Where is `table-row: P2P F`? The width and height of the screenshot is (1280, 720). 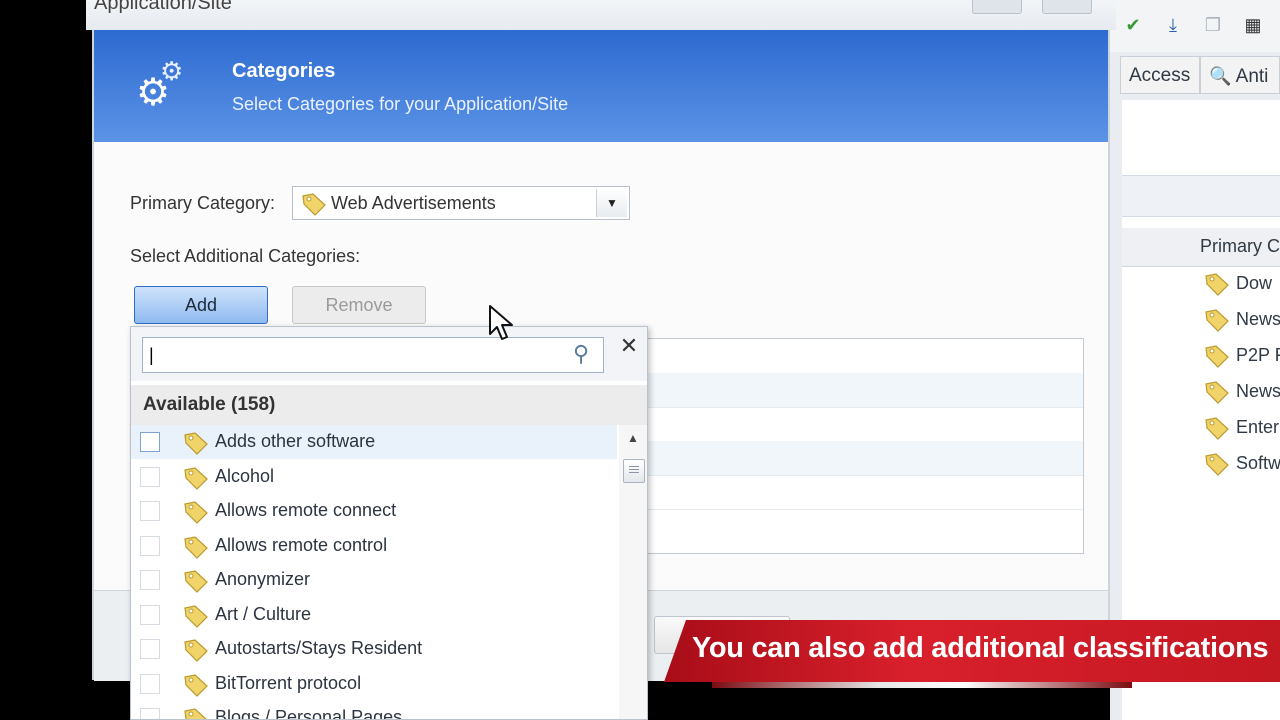 table-row: P2P F is located at coordinates (1201, 356).